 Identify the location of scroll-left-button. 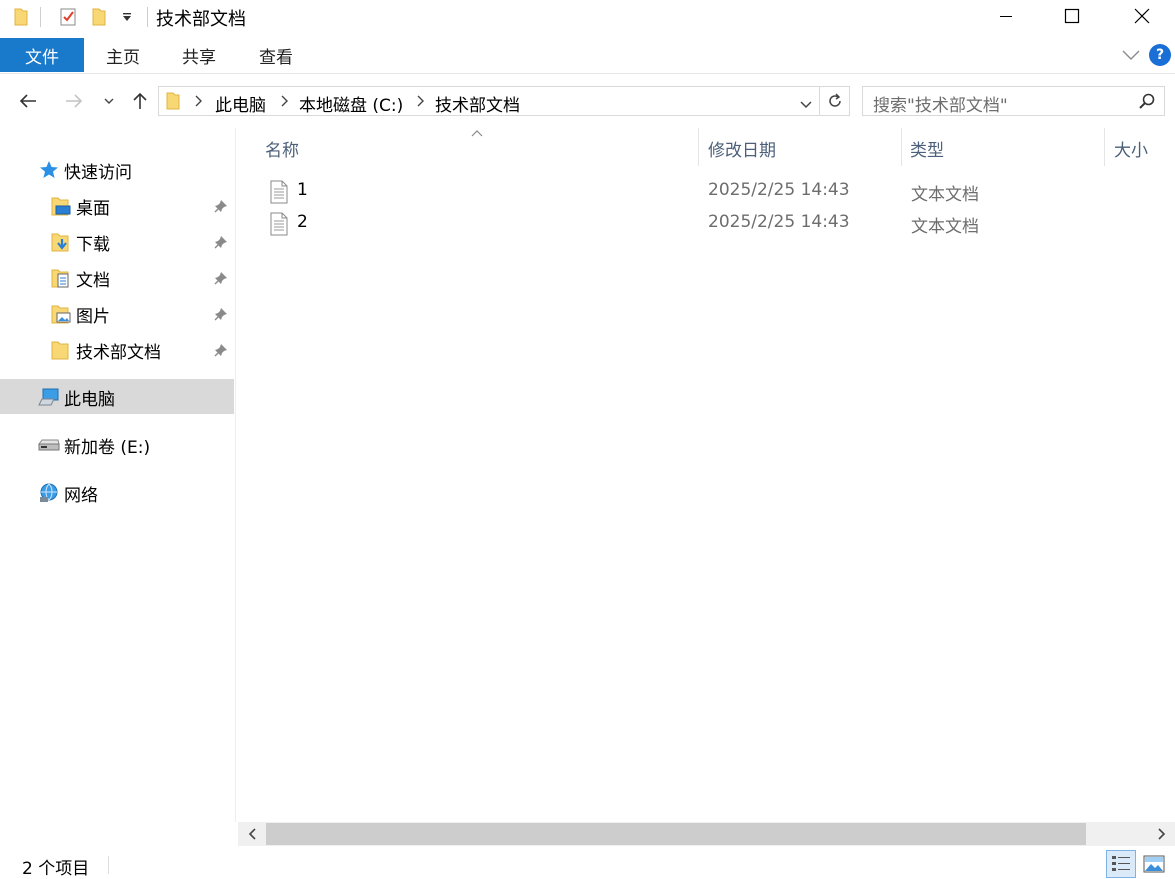
(252, 834).